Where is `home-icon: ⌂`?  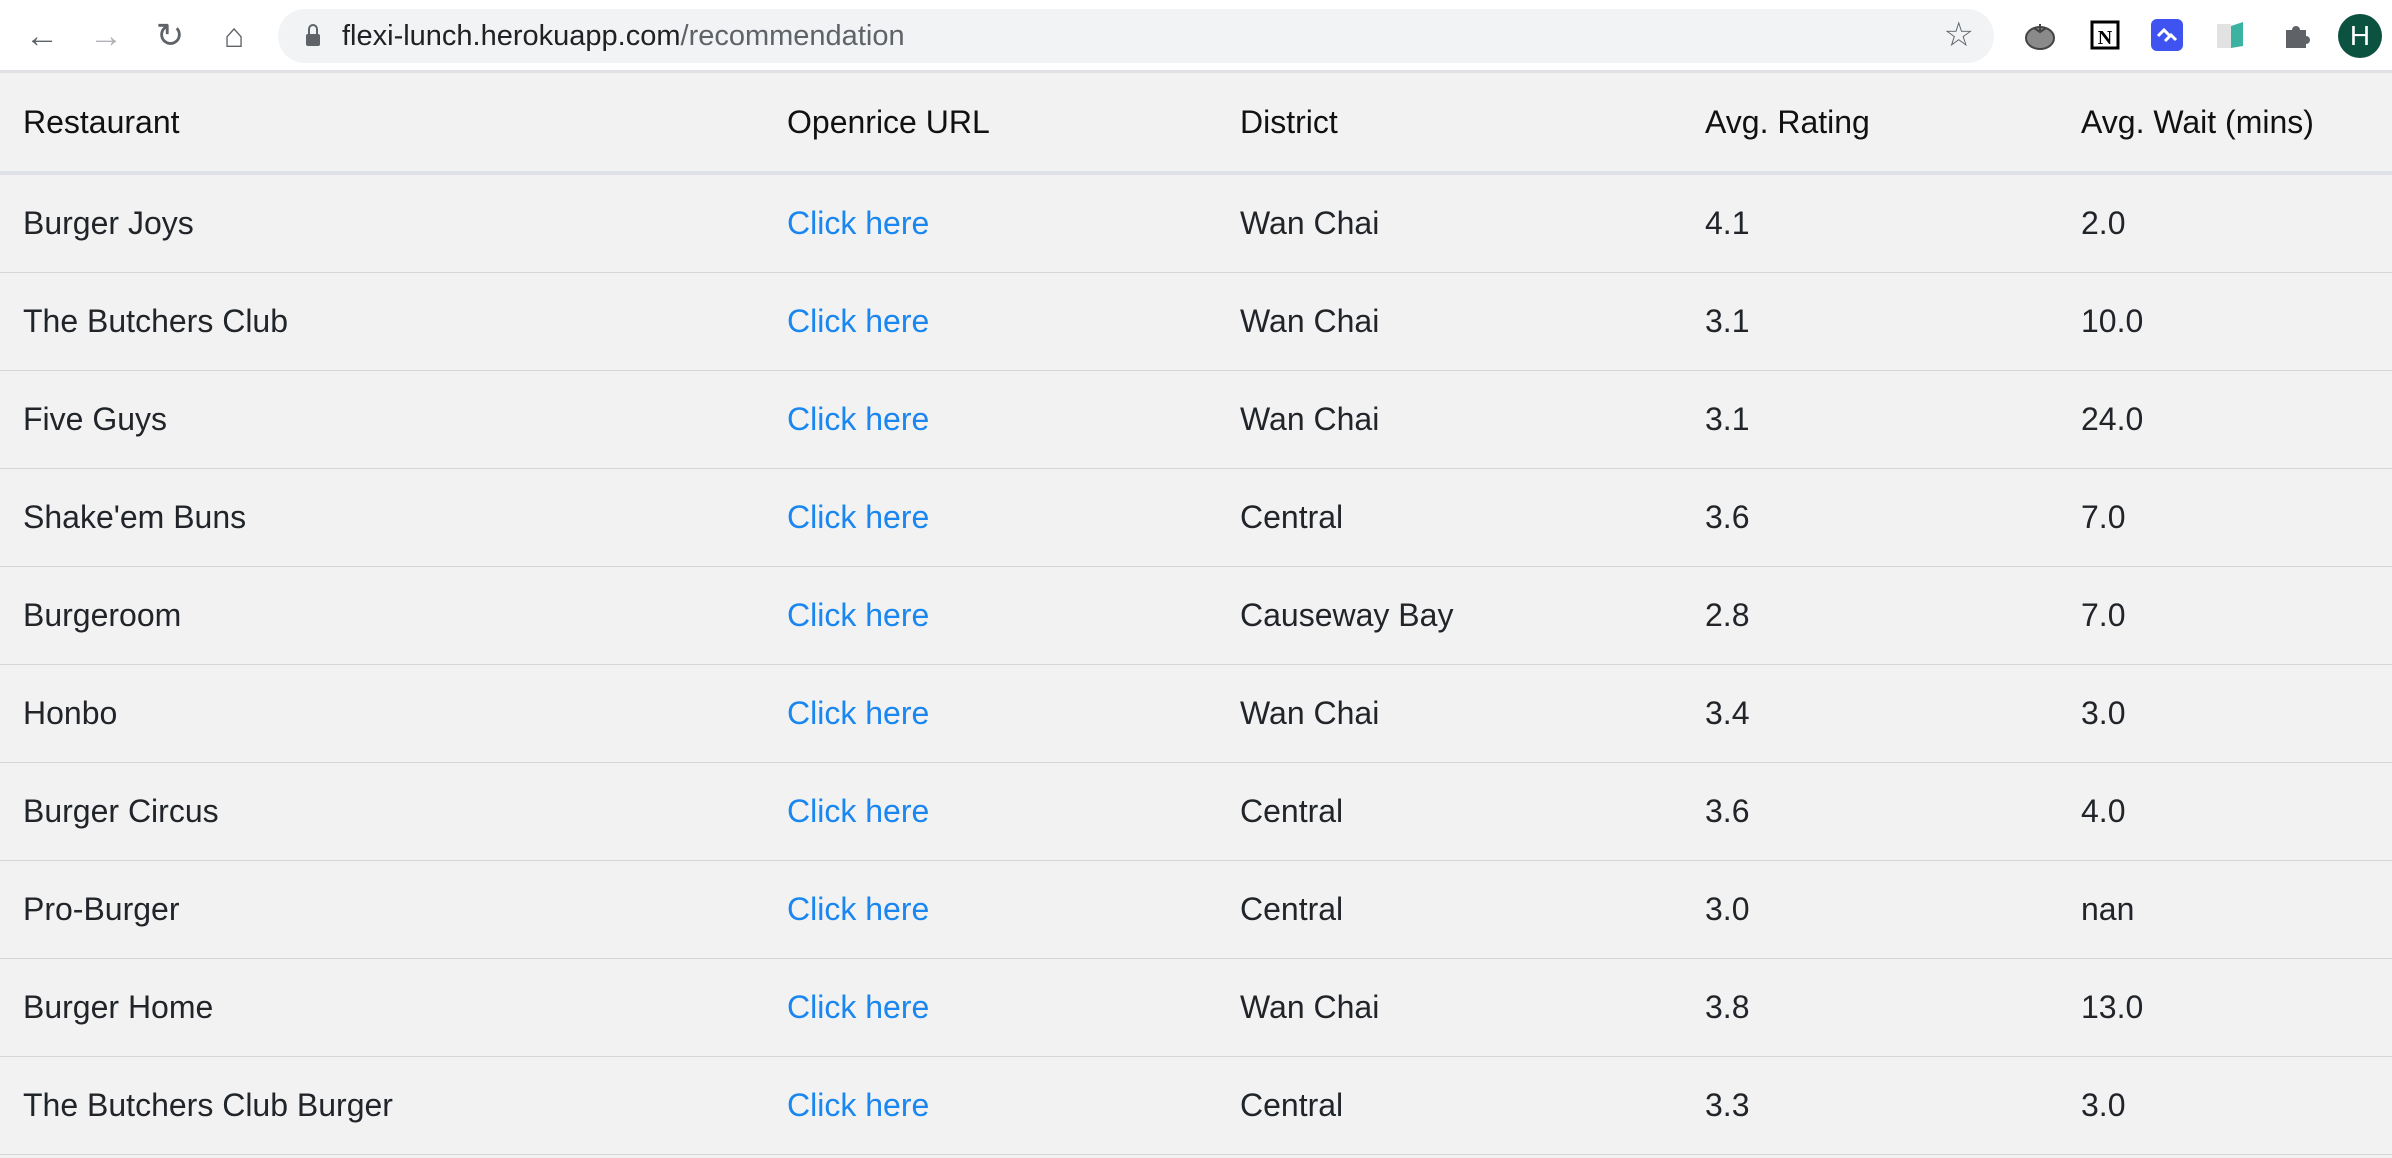 home-icon: ⌂ is located at coordinates (234, 36).